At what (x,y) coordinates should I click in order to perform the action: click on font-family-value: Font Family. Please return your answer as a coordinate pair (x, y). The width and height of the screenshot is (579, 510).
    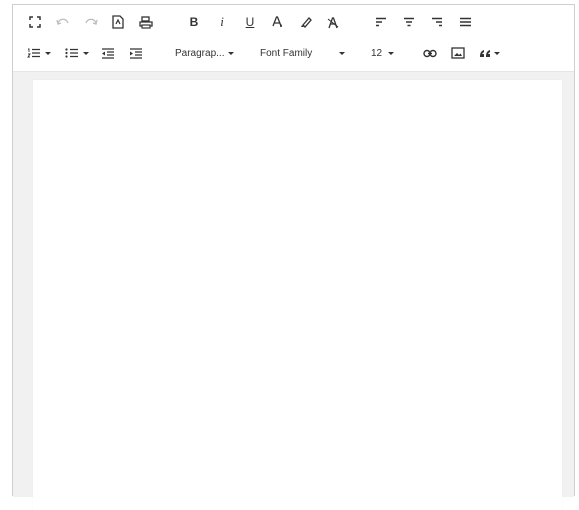
    Looking at the image, I should click on (286, 53).